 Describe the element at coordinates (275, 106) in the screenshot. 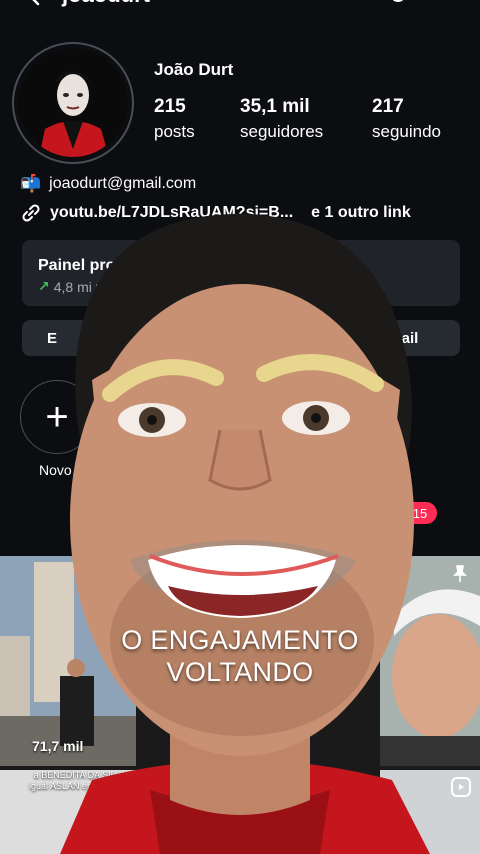

I see `stat-followers-value: 35,1 mil` at that location.